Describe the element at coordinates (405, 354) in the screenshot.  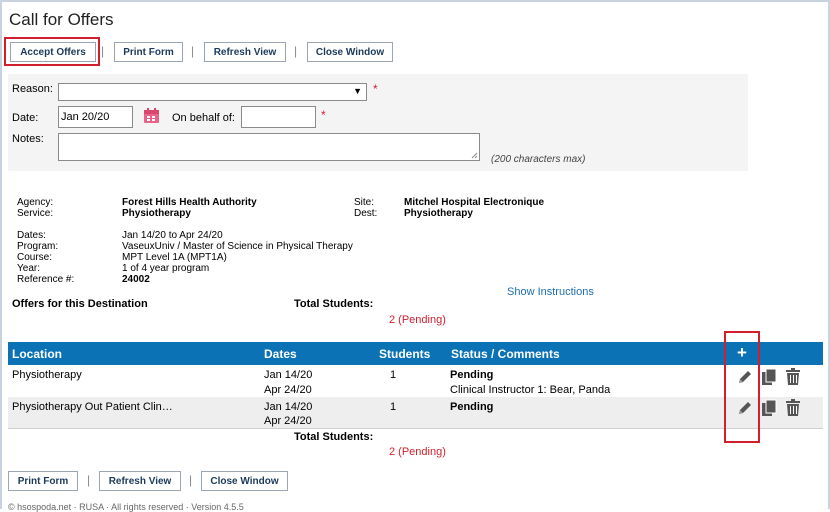
I see `column-header-students: Students` at that location.